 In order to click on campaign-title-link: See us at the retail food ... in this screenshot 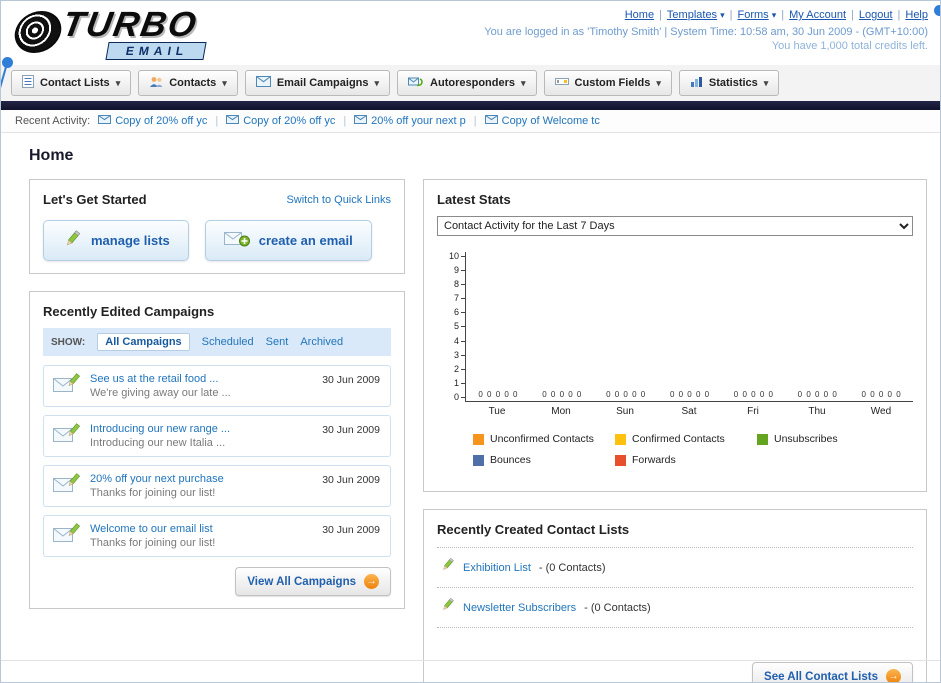, I will do `click(160, 379)`.